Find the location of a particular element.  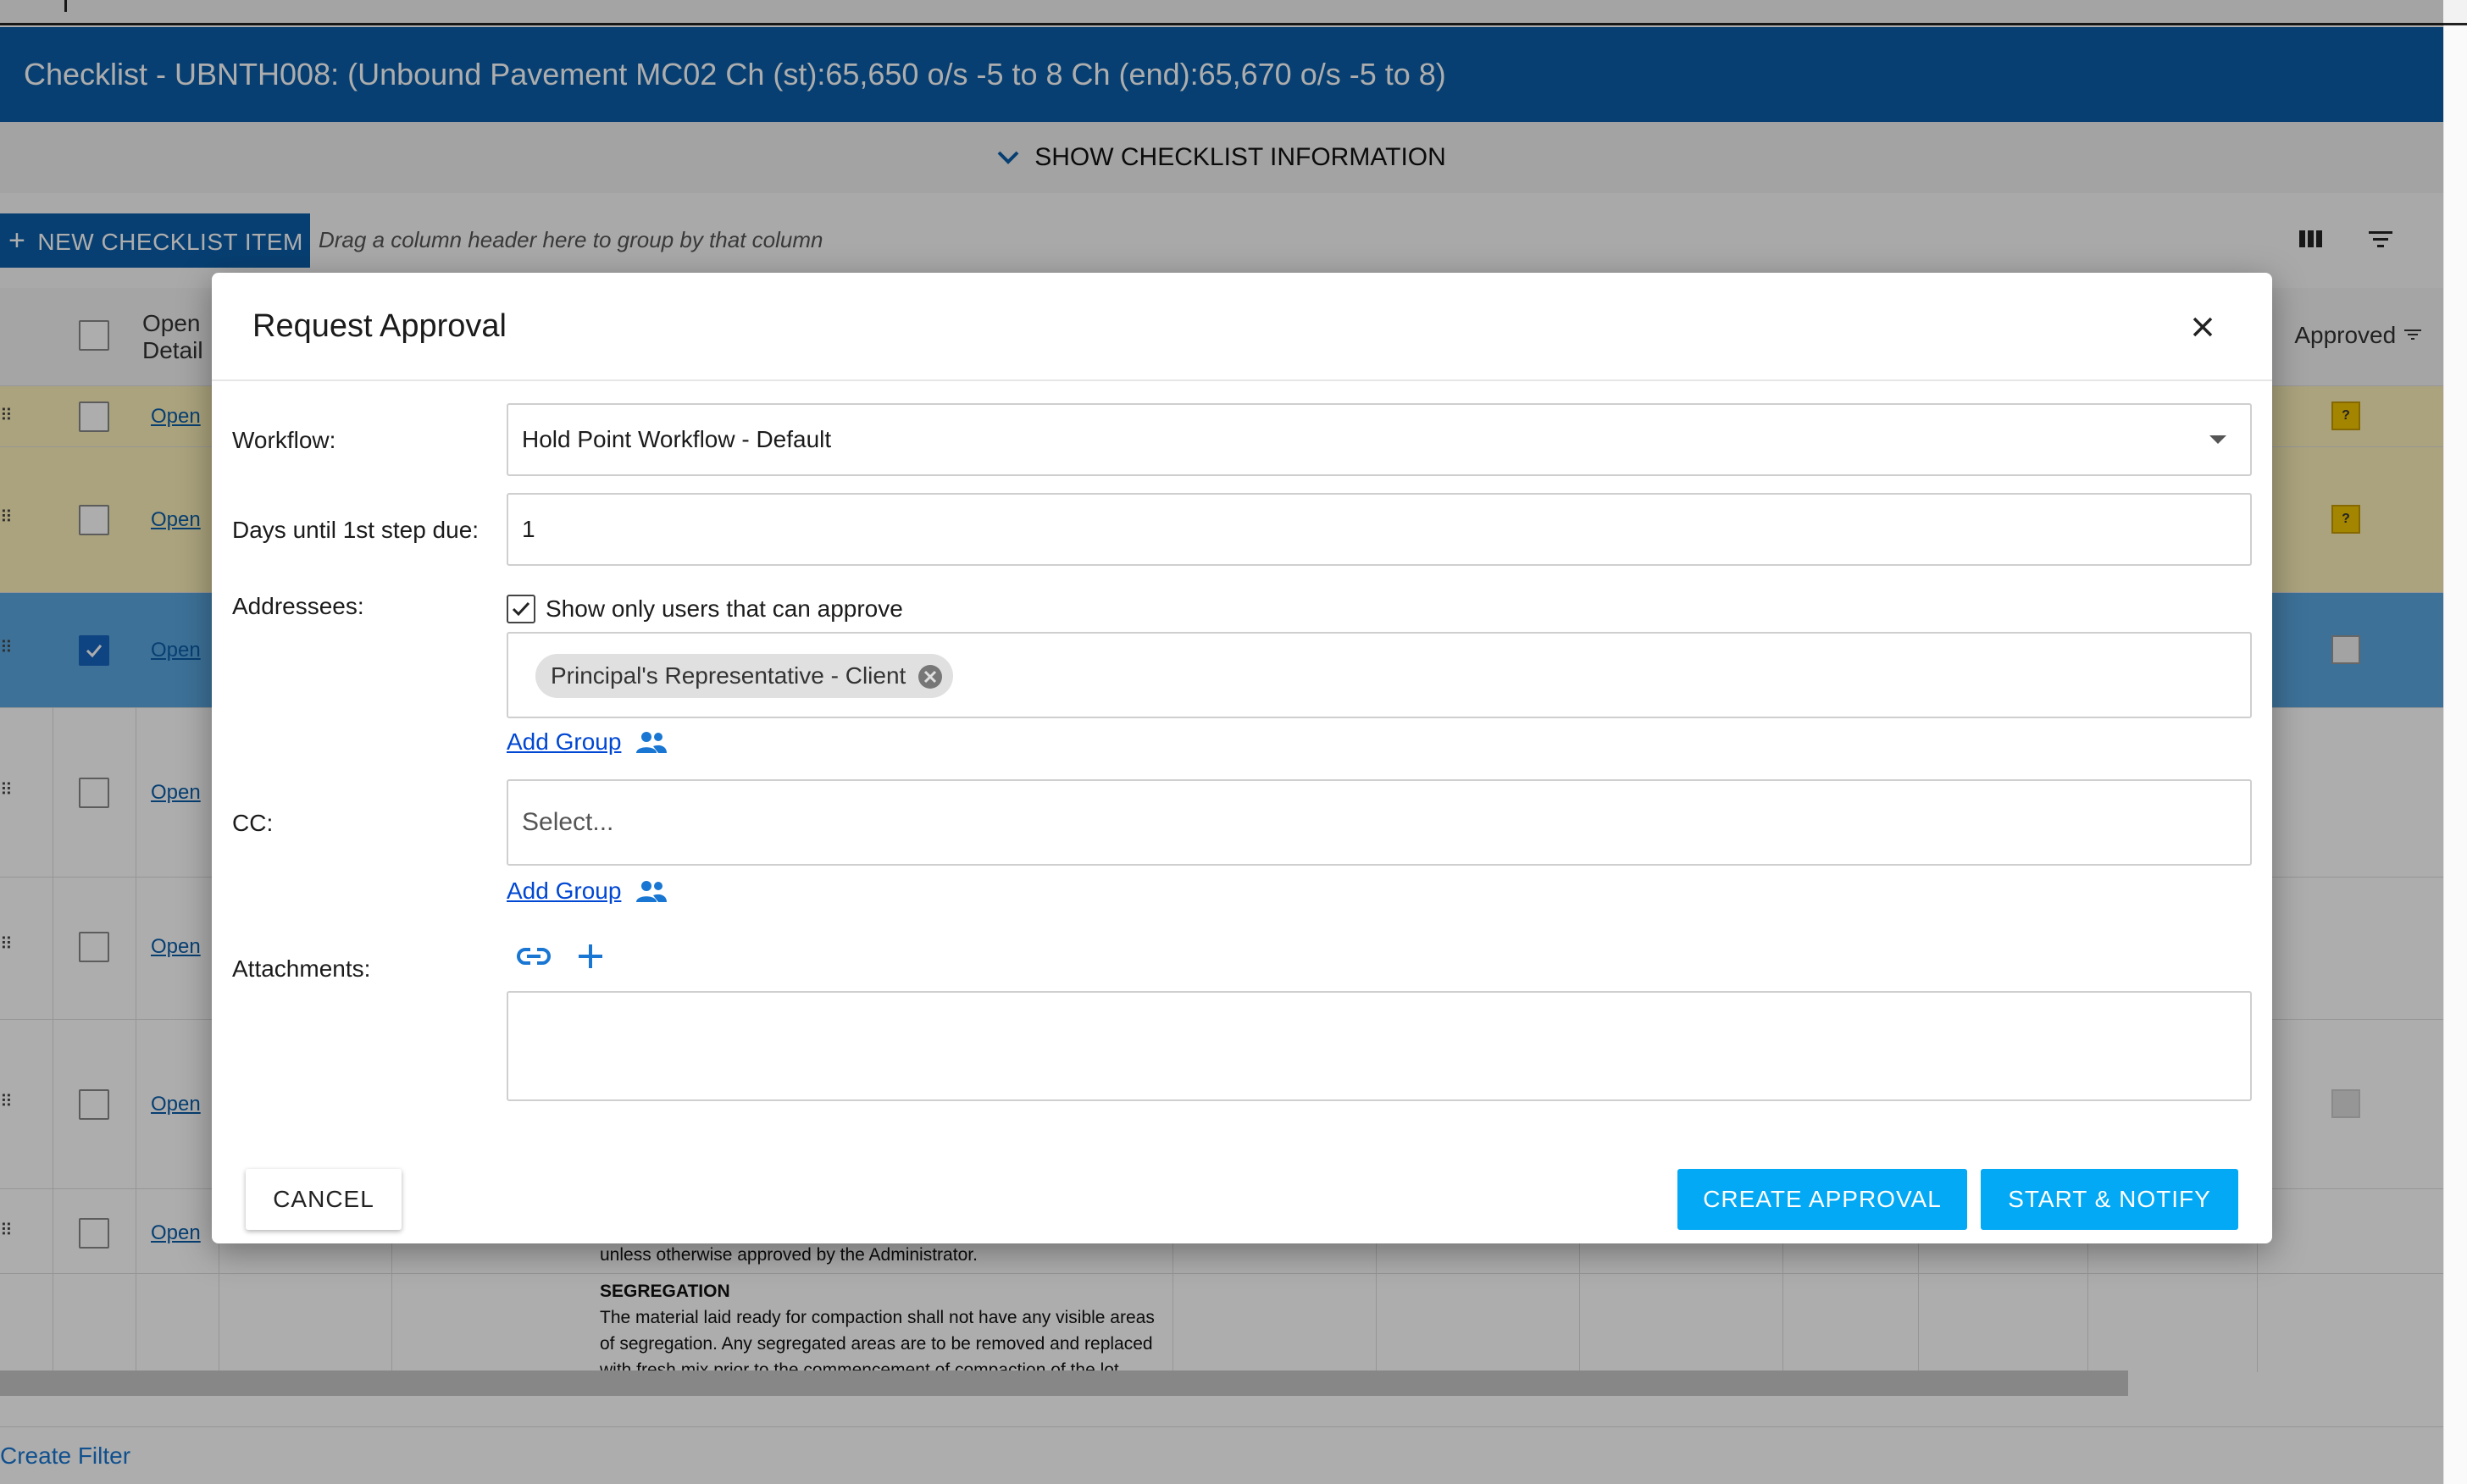

close-icon is located at coordinates (2203, 327).